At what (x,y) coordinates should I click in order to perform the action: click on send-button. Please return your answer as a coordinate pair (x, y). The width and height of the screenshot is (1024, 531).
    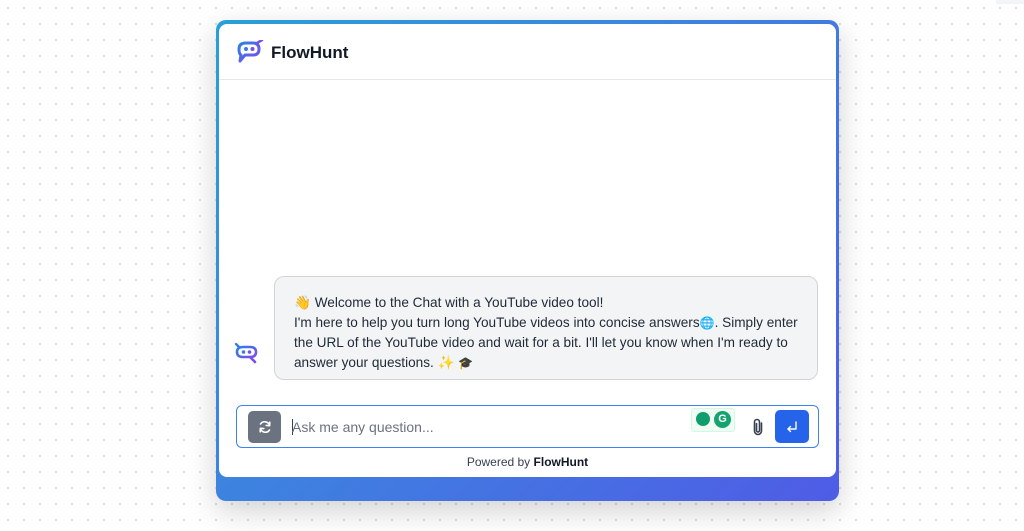
    Looking at the image, I should click on (792, 426).